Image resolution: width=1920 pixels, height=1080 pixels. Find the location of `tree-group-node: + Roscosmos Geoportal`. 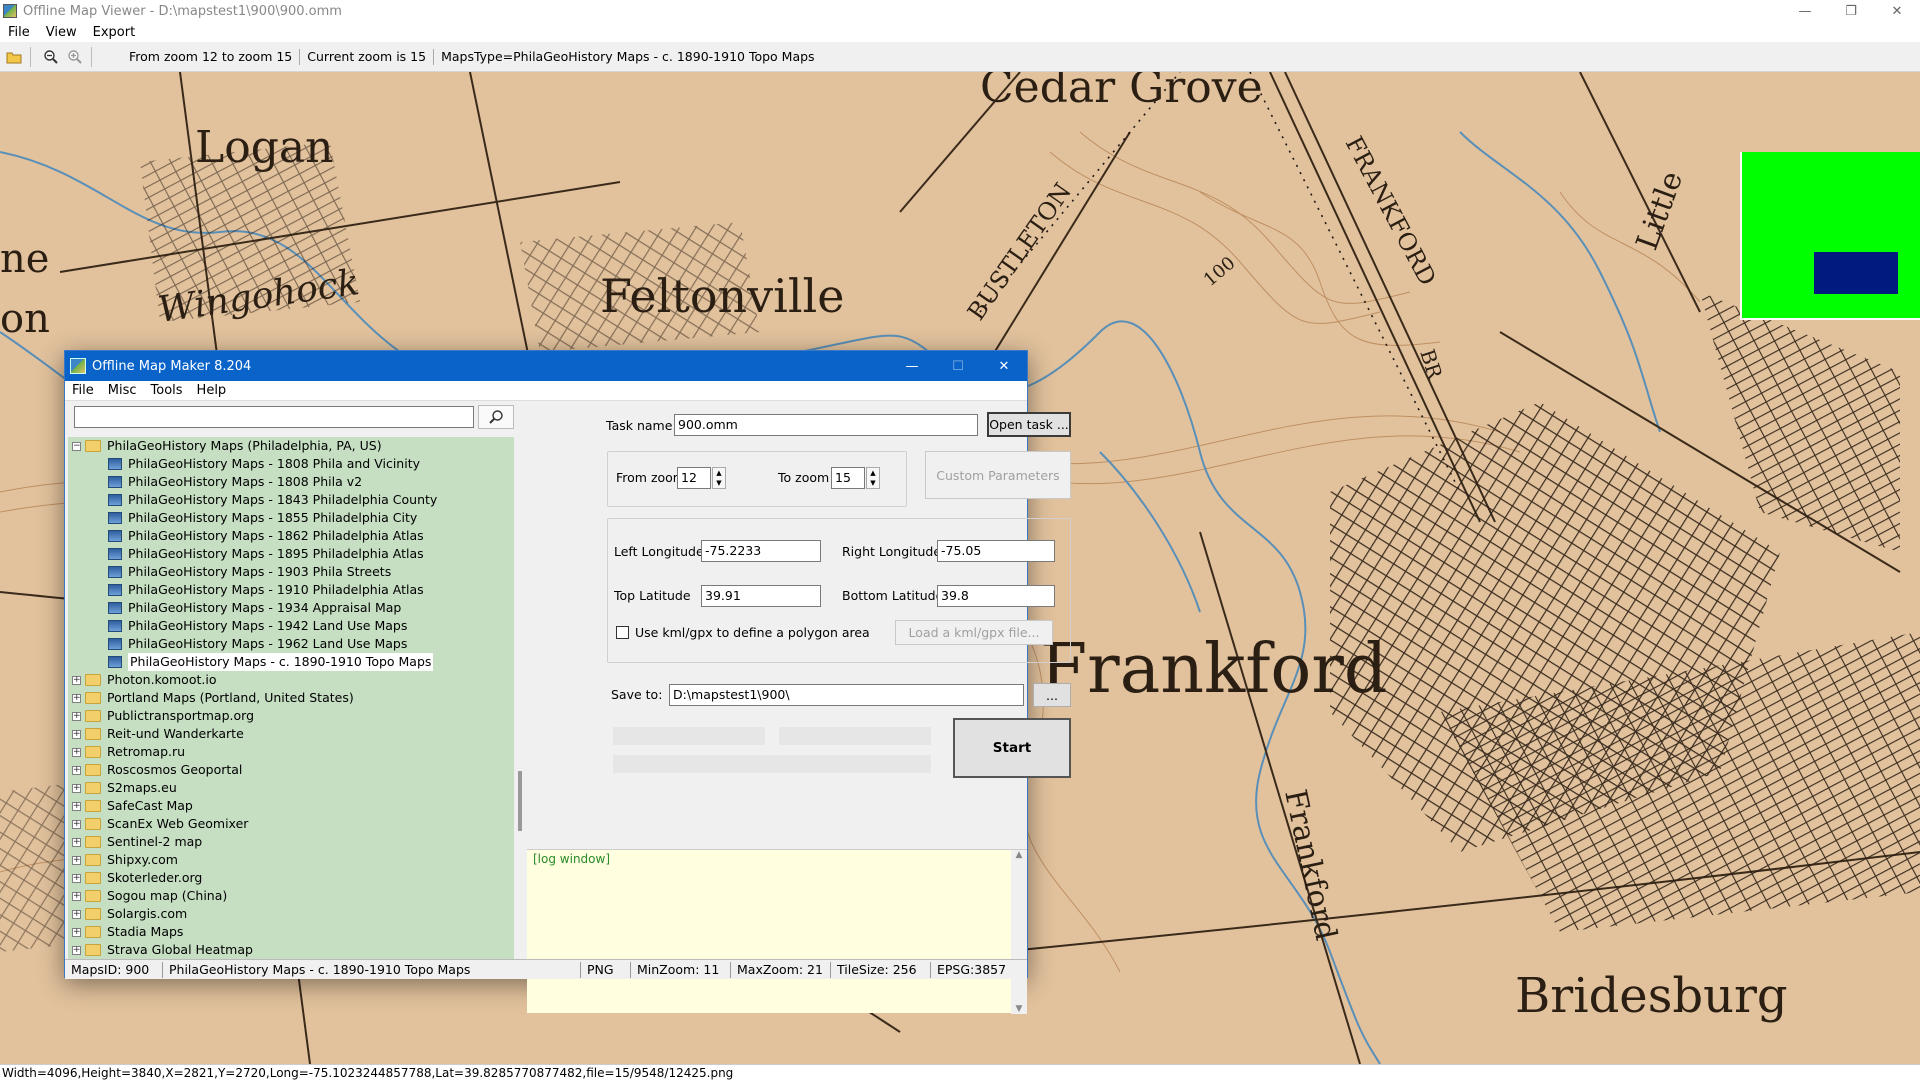

tree-group-node: + Roscosmos Geoportal is located at coordinates (291, 770).